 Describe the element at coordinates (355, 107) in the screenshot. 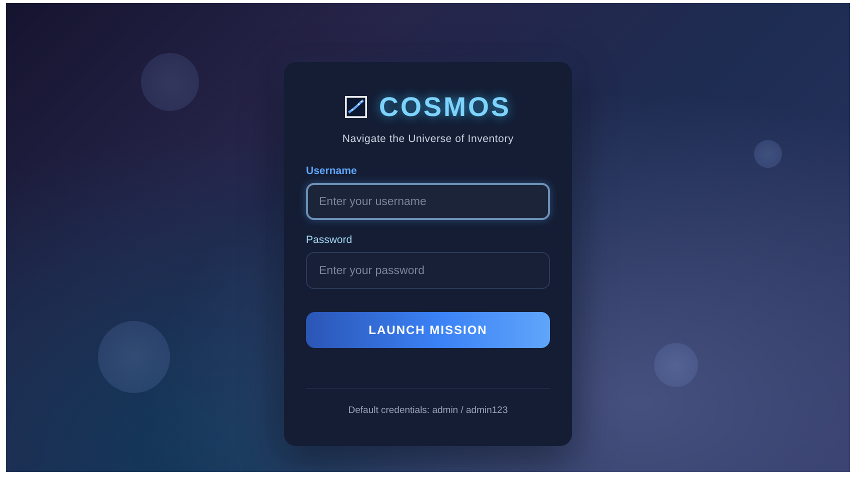

I see `galaxy-icon` at that location.